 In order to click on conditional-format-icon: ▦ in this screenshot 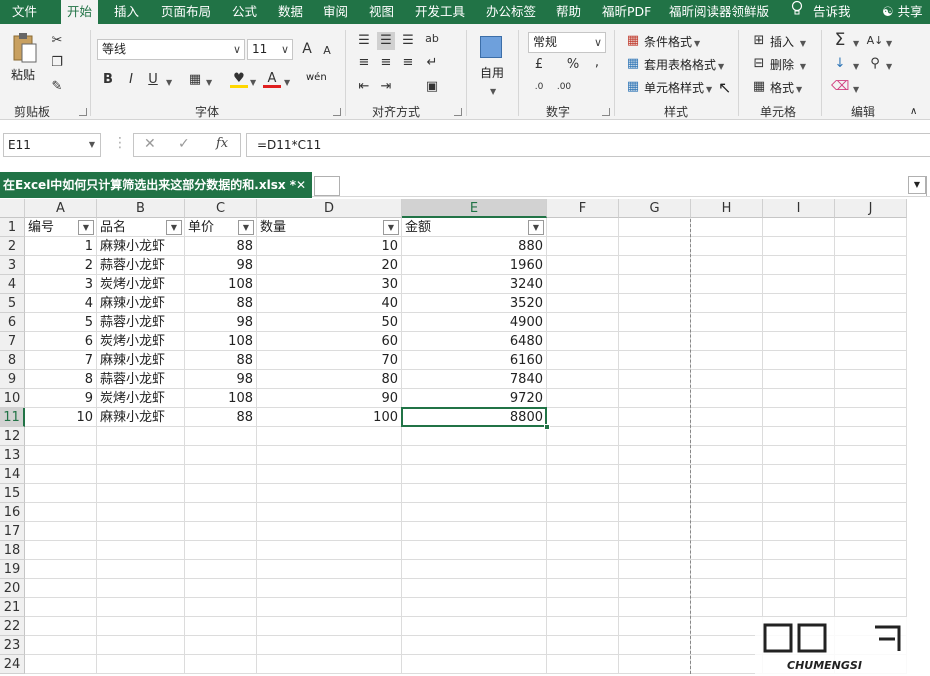, I will do `click(633, 41)`.